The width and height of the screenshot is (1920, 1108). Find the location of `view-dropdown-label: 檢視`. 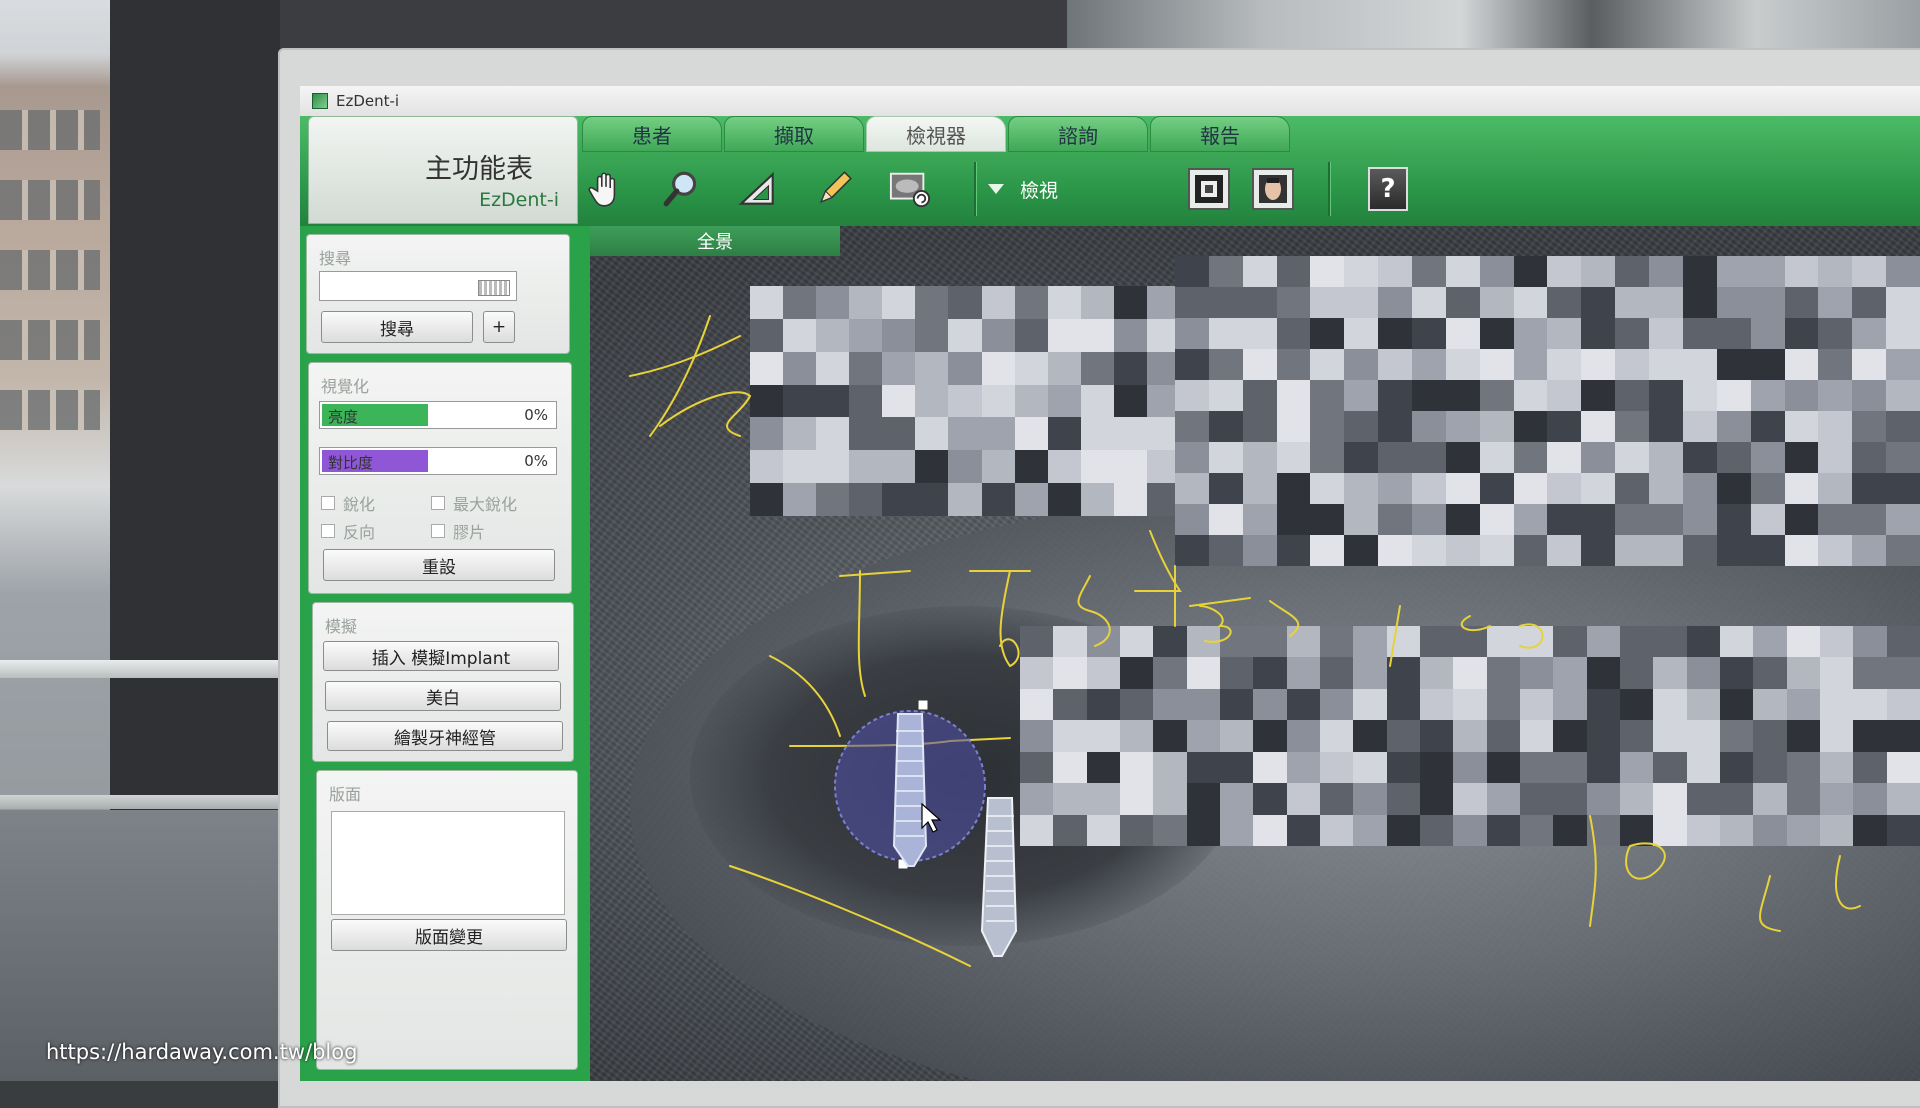

view-dropdown-label: 檢視 is located at coordinates (1039, 190).